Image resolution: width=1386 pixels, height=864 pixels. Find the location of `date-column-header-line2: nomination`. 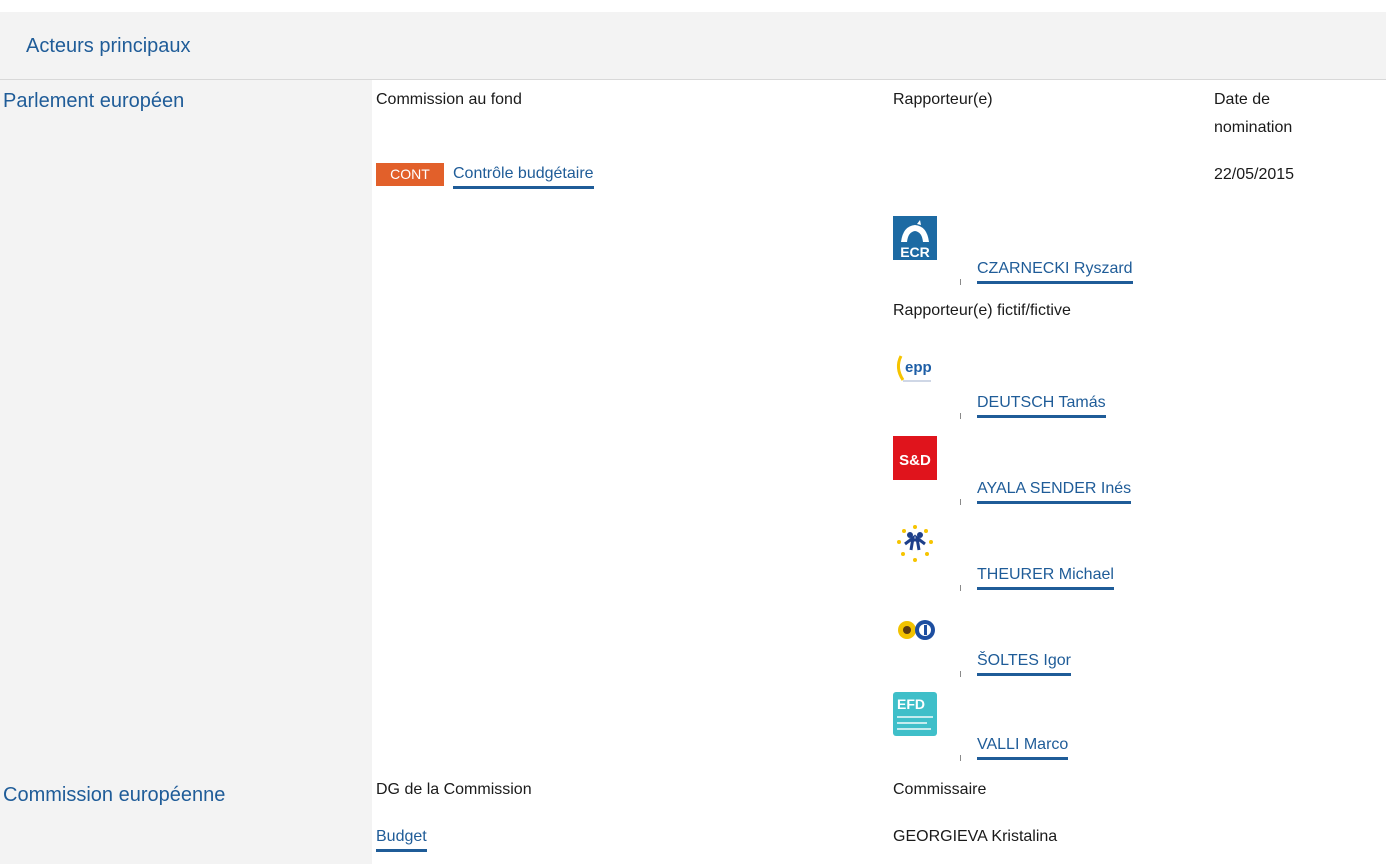

date-column-header-line2: nomination is located at coordinates (1253, 127).